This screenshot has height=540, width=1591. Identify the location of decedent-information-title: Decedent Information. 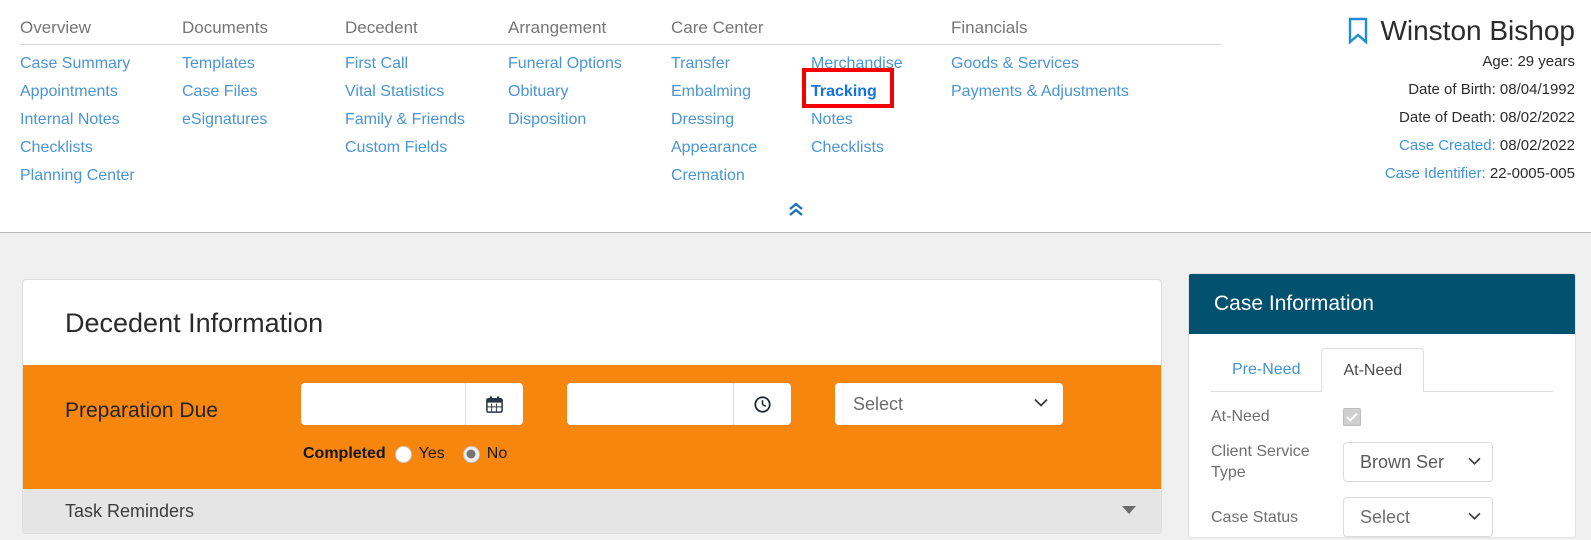
(194, 323).